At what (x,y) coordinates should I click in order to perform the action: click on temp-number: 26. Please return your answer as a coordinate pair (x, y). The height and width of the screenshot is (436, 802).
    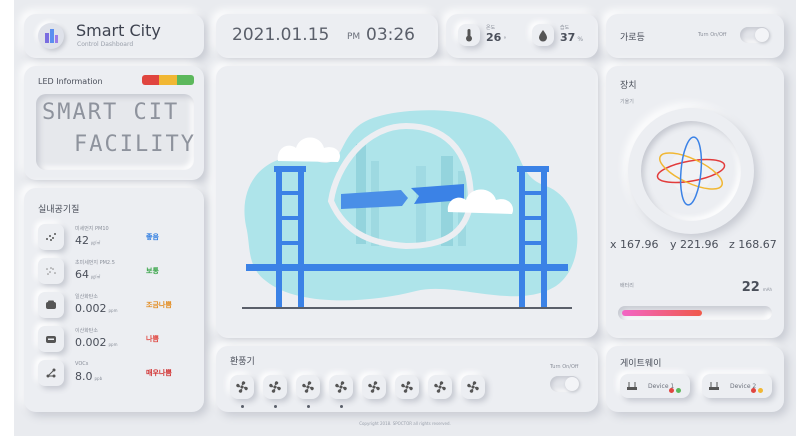
    Looking at the image, I should click on (494, 37).